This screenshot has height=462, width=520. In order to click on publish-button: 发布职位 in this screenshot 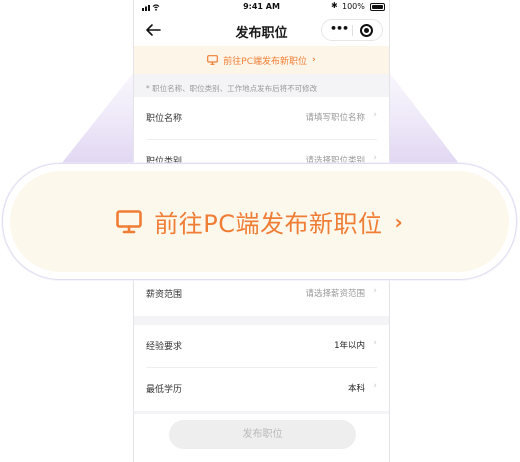, I will do `click(262, 434)`.